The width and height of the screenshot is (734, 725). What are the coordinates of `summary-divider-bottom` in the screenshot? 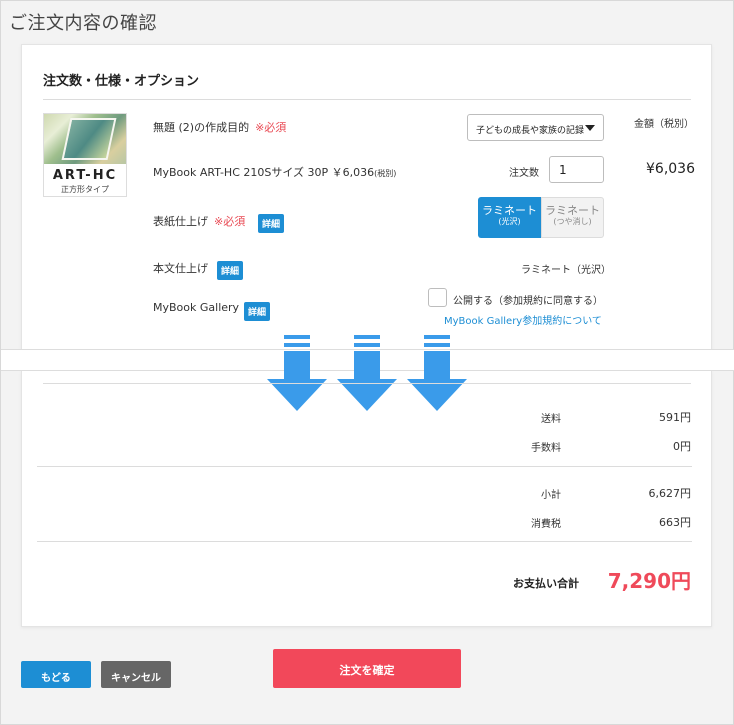 It's located at (364, 541).